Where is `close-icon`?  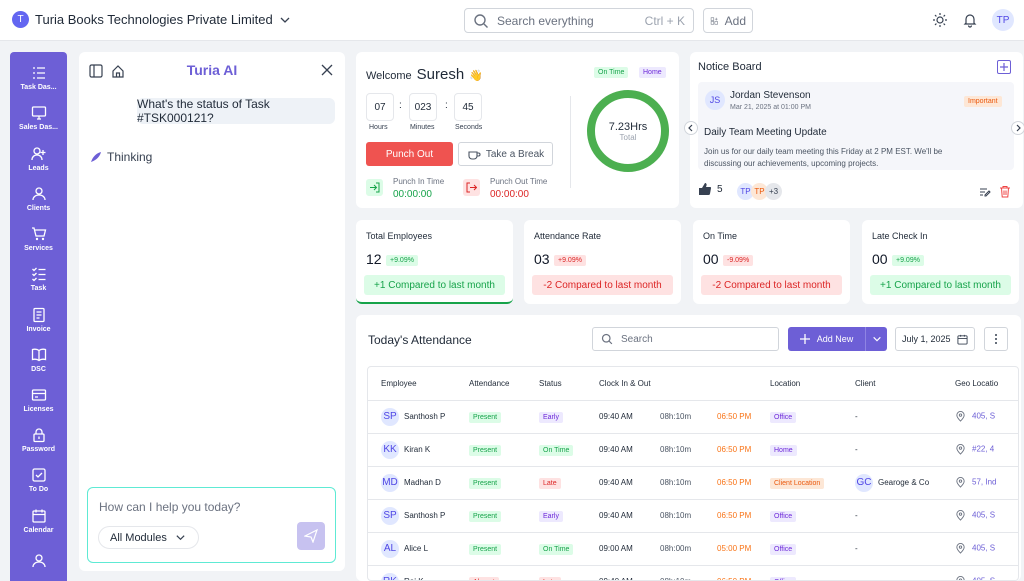
close-icon is located at coordinates (327, 70).